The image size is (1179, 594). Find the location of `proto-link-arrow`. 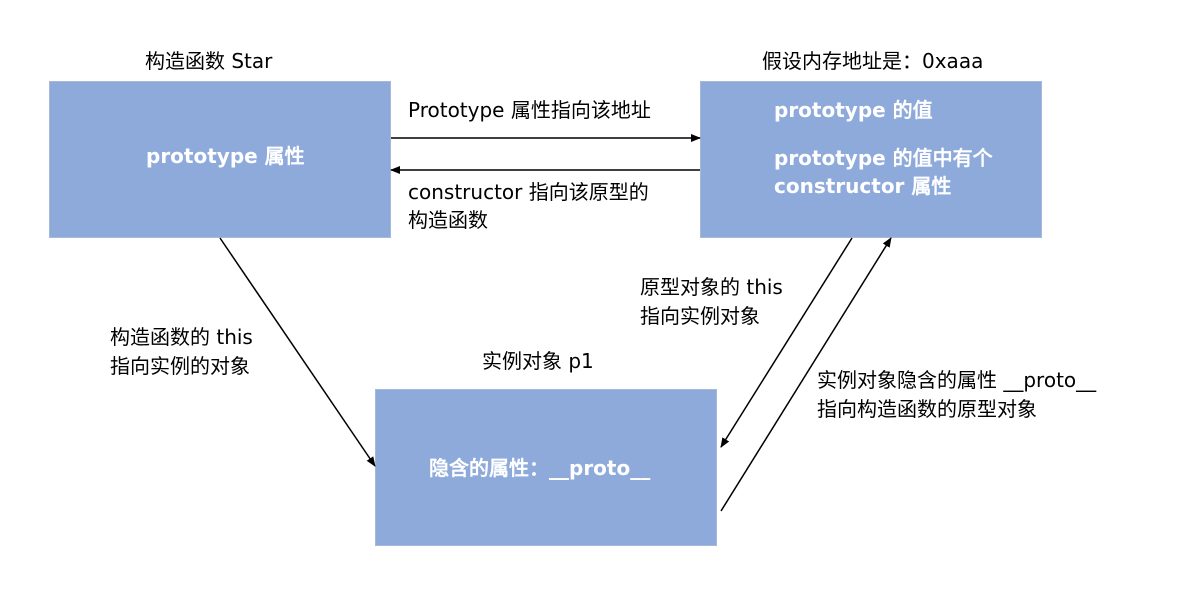

proto-link-arrow is located at coordinates (806, 374).